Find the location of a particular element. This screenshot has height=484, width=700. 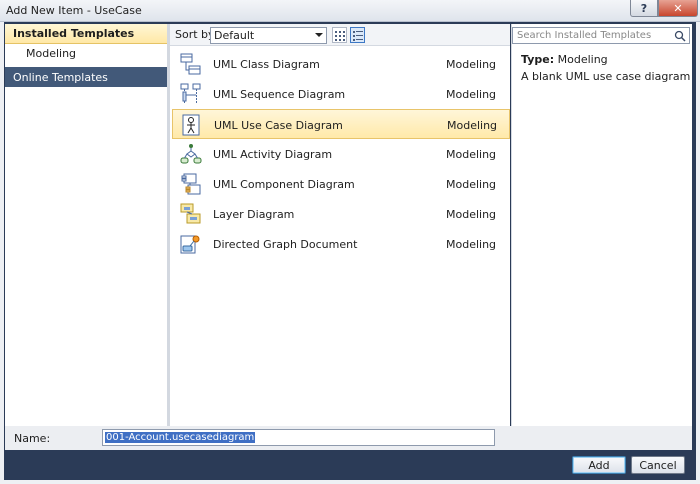

installed-templates-header: Installed Templates is located at coordinates (86, 34).